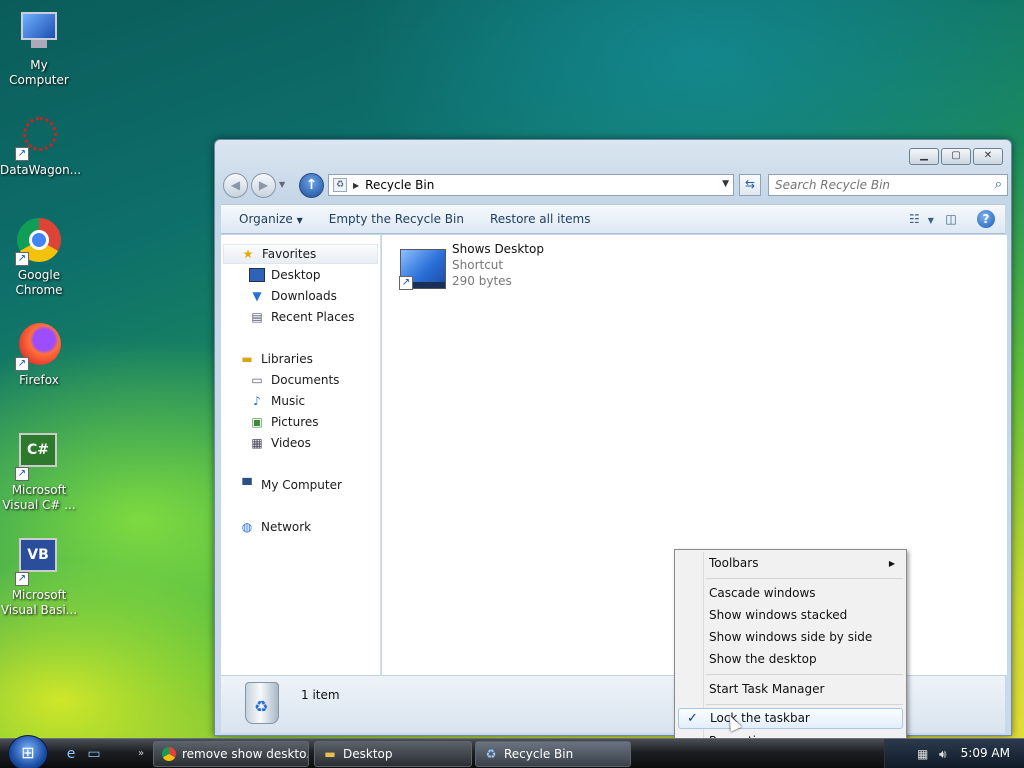 The width and height of the screenshot is (1024, 768). What do you see at coordinates (235, 185) in the screenshot?
I see `back-button: ◀` at bounding box center [235, 185].